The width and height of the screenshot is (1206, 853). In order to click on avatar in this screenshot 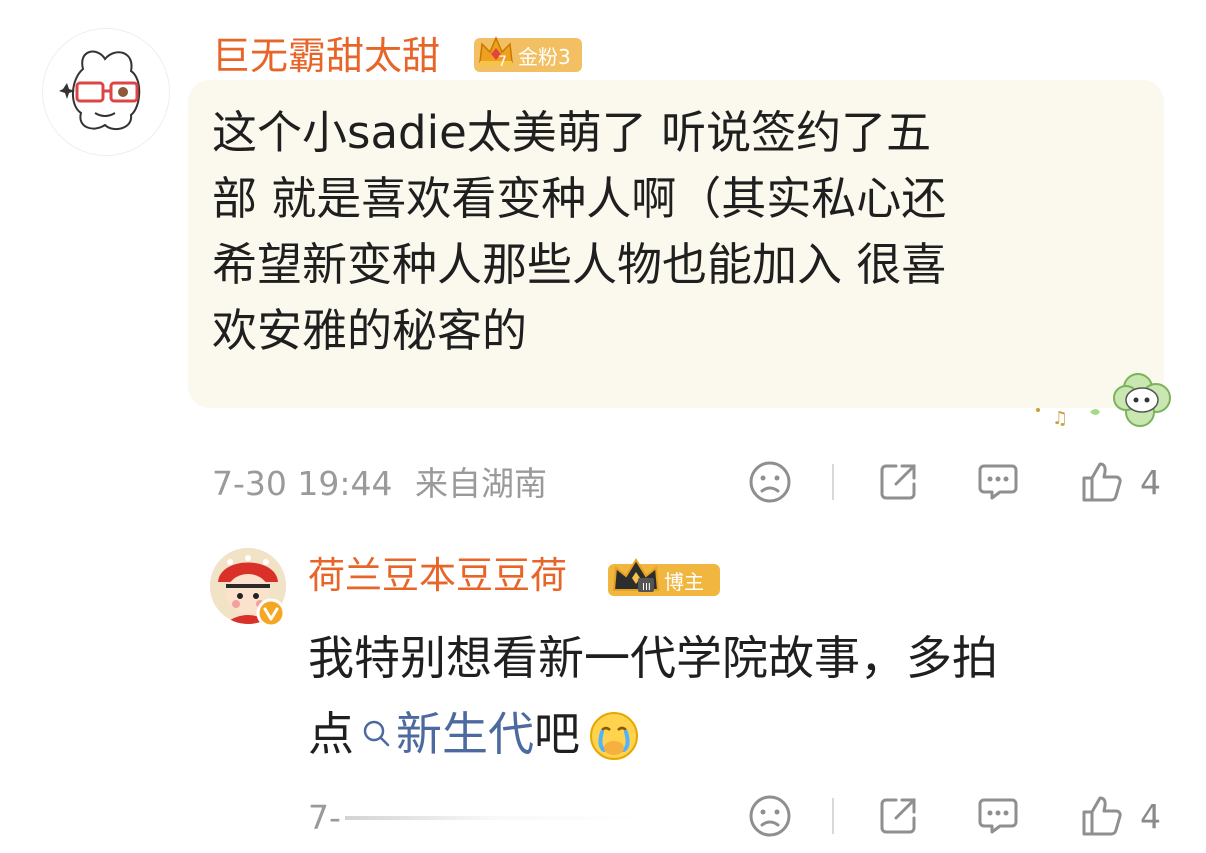, I will do `click(106, 92)`.